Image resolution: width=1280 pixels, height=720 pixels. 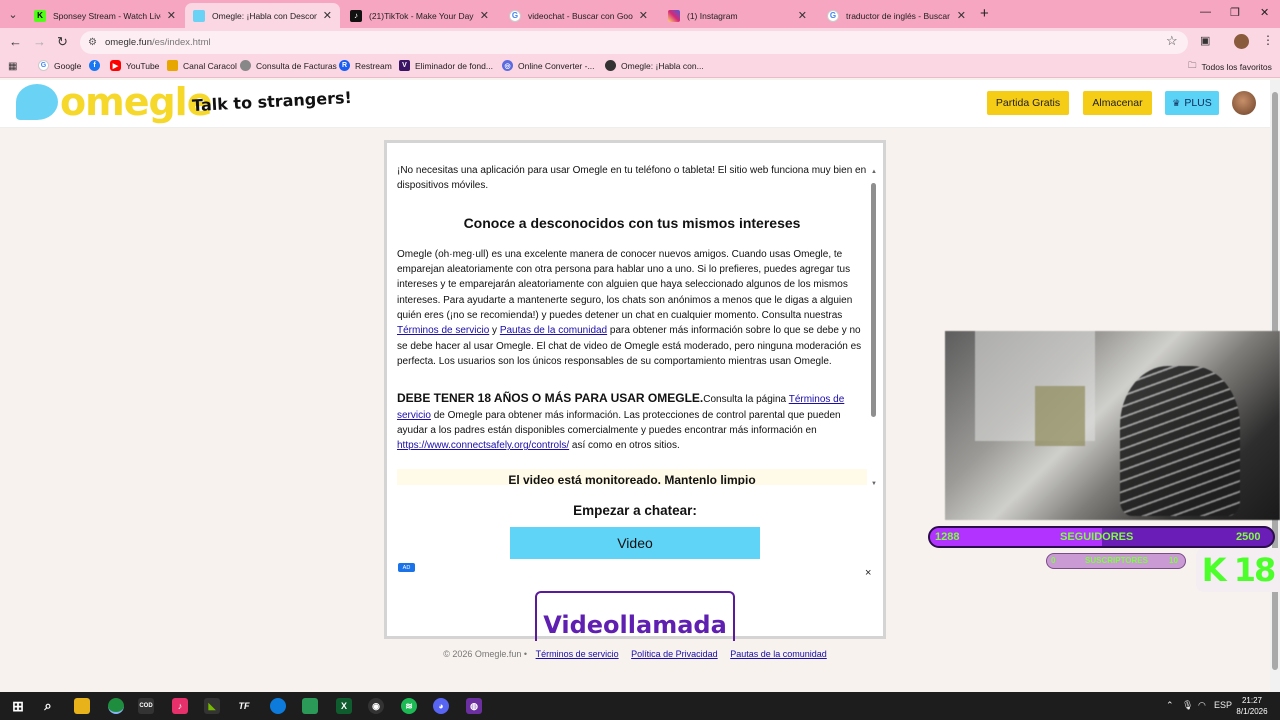 I want to click on plus-button: ♛ PLUS, so click(x=1192, y=103).